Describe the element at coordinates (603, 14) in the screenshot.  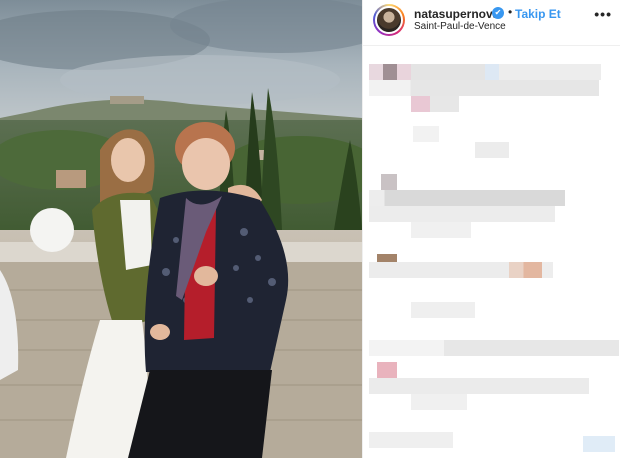
I see `more-options-icon: •••` at that location.